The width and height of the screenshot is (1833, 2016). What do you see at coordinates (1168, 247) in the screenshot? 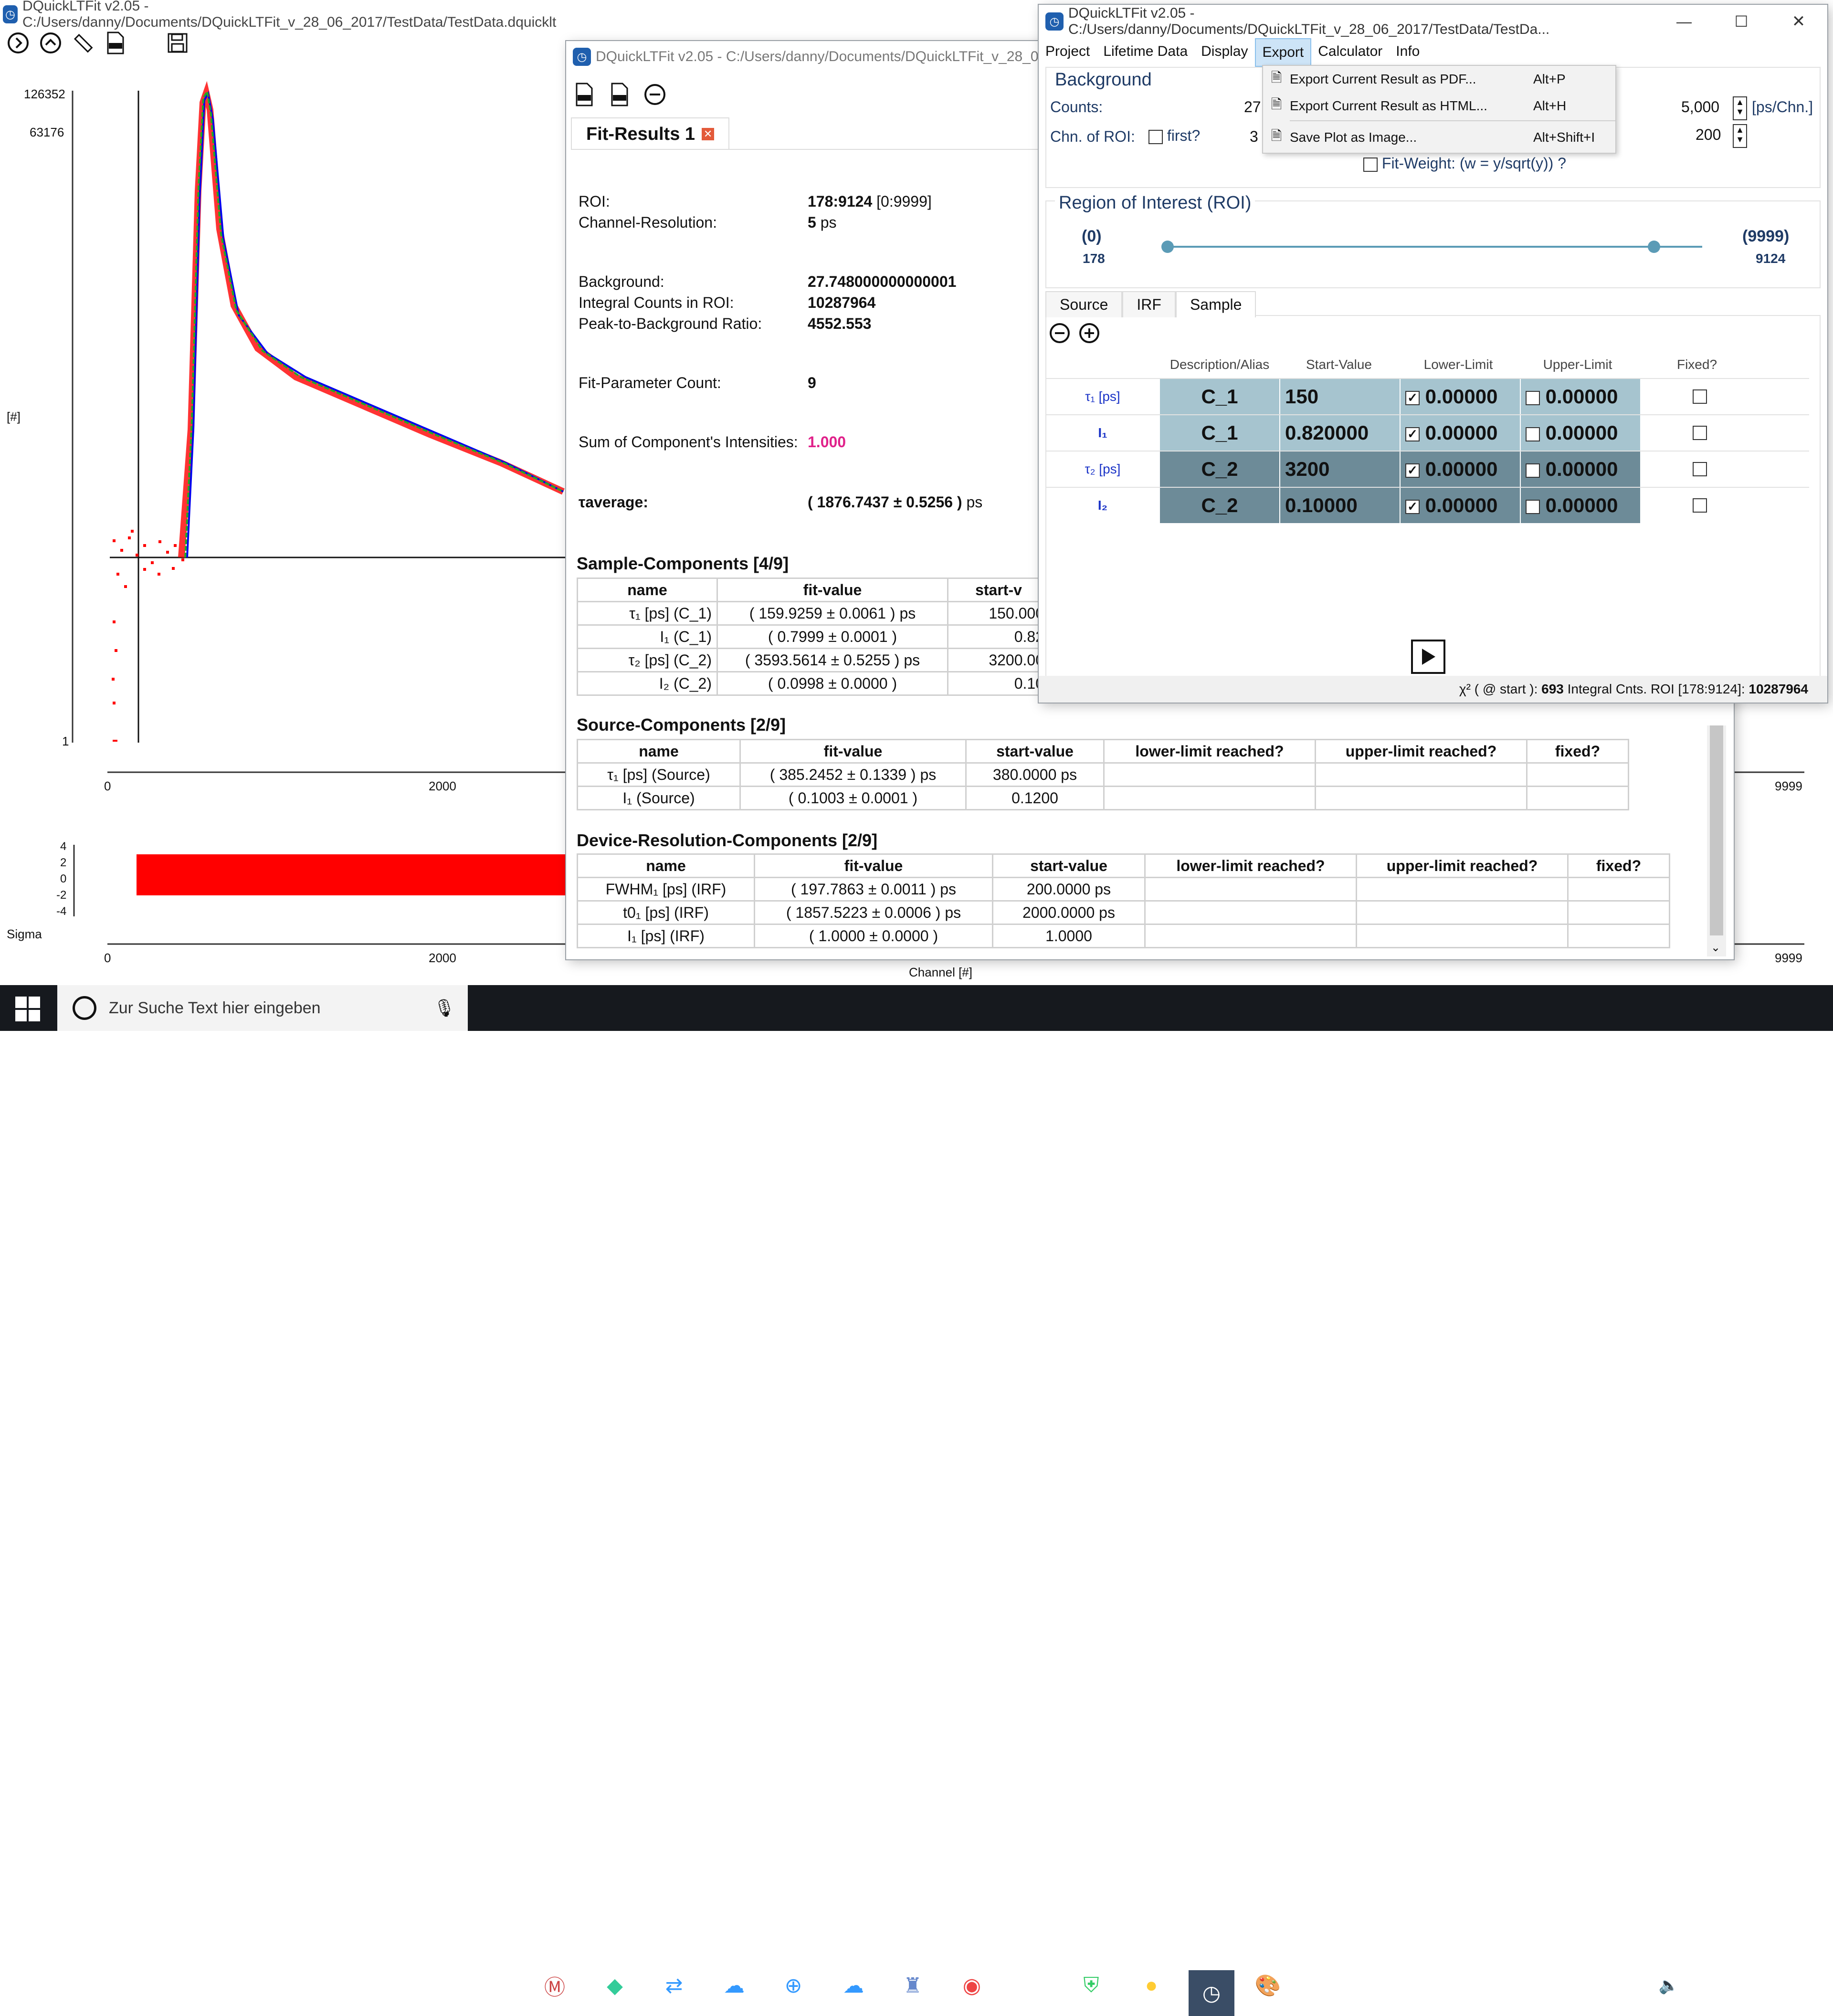
I see `roi-lower-handle` at bounding box center [1168, 247].